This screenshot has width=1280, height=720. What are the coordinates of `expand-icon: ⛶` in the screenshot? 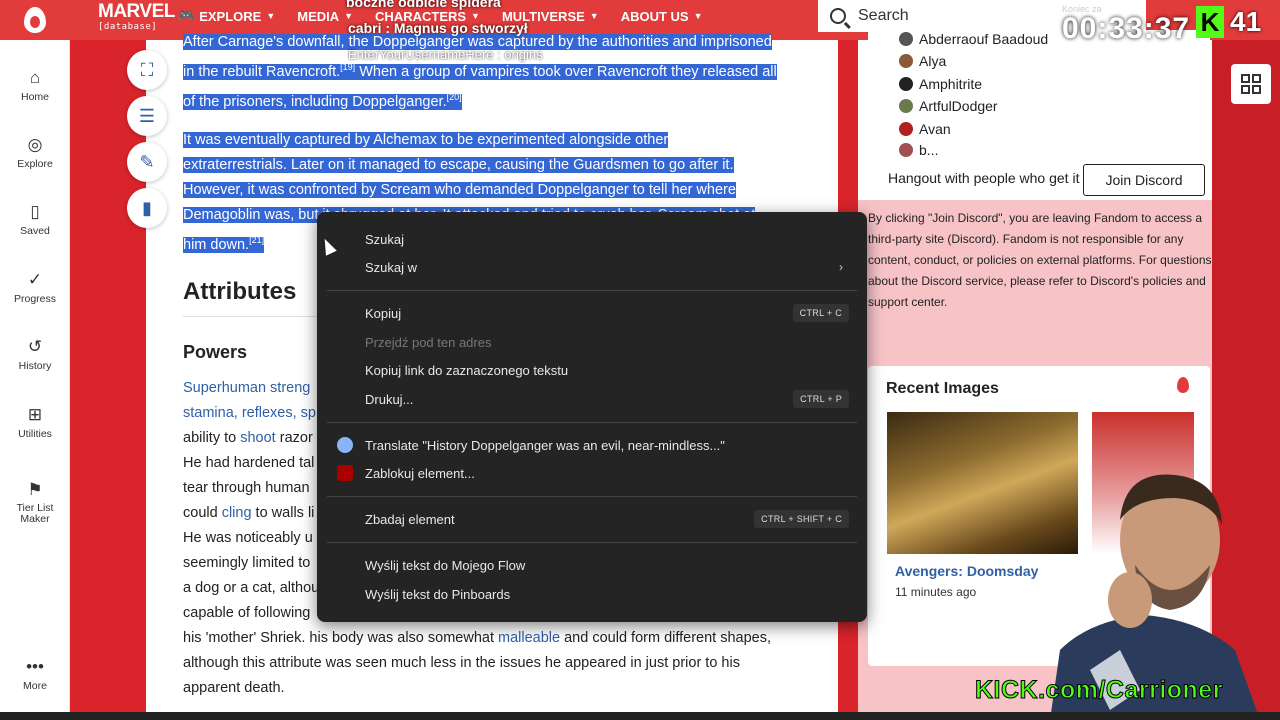 It's located at (147, 69).